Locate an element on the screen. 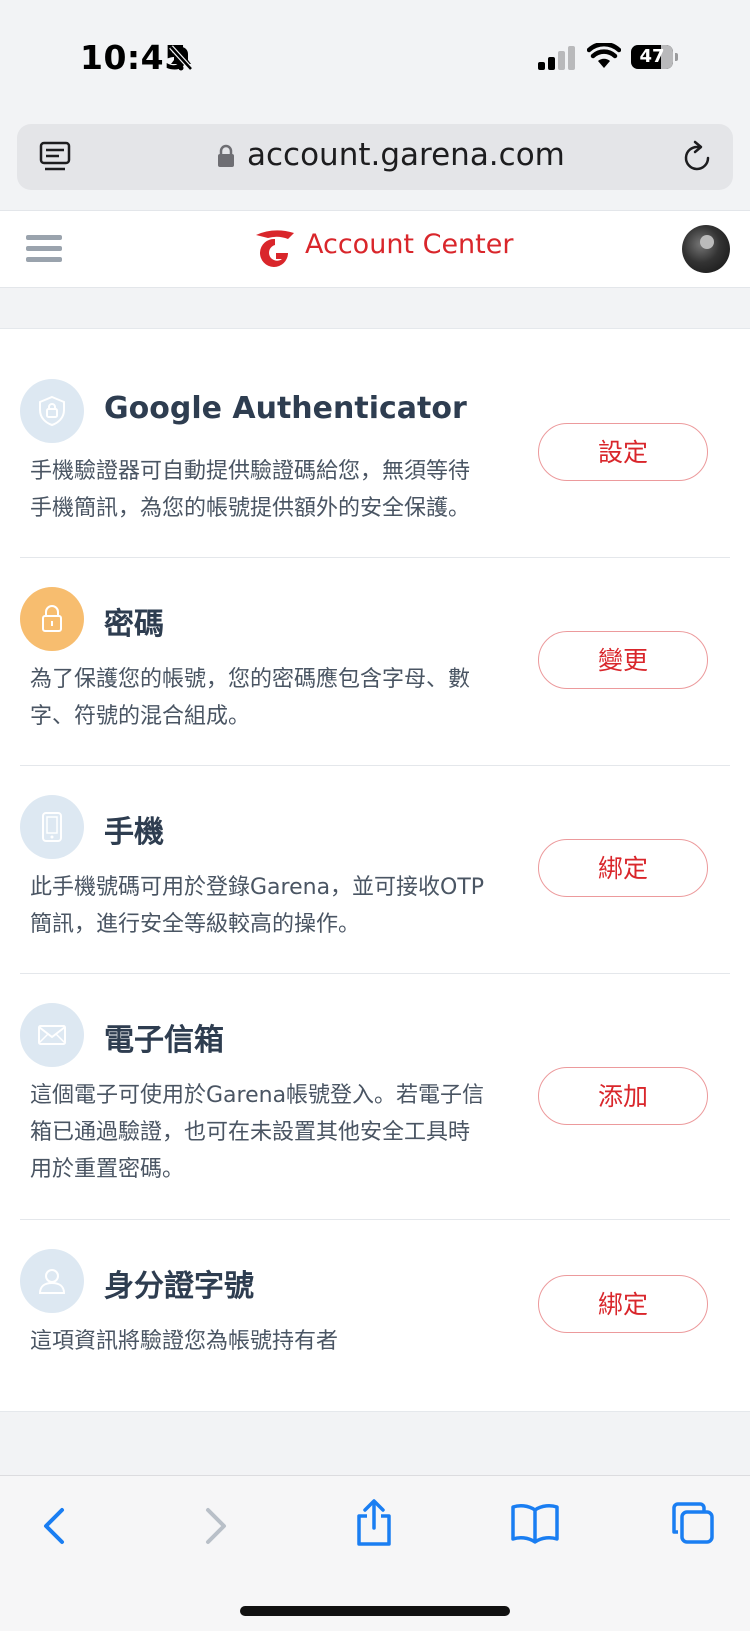  add-email-button: 添加 is located at coordinates (623, 1096).